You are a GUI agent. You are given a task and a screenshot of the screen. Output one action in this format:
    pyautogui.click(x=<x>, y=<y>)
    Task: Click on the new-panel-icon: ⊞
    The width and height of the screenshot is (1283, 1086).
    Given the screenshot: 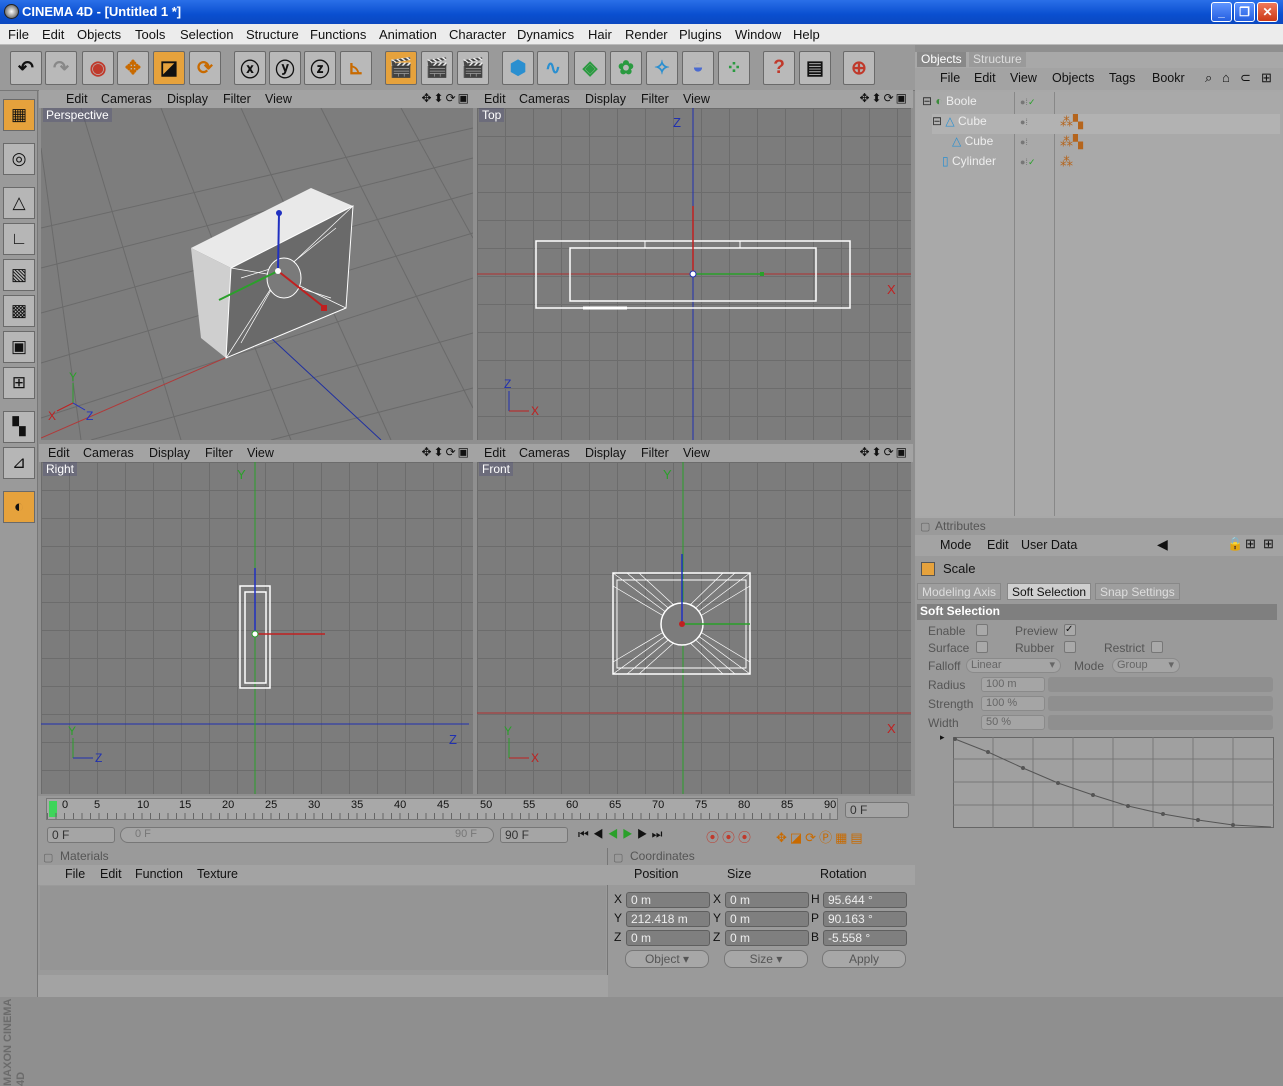 What is the action you would take?
    pyautogui.click(x=1250, y=544)
    